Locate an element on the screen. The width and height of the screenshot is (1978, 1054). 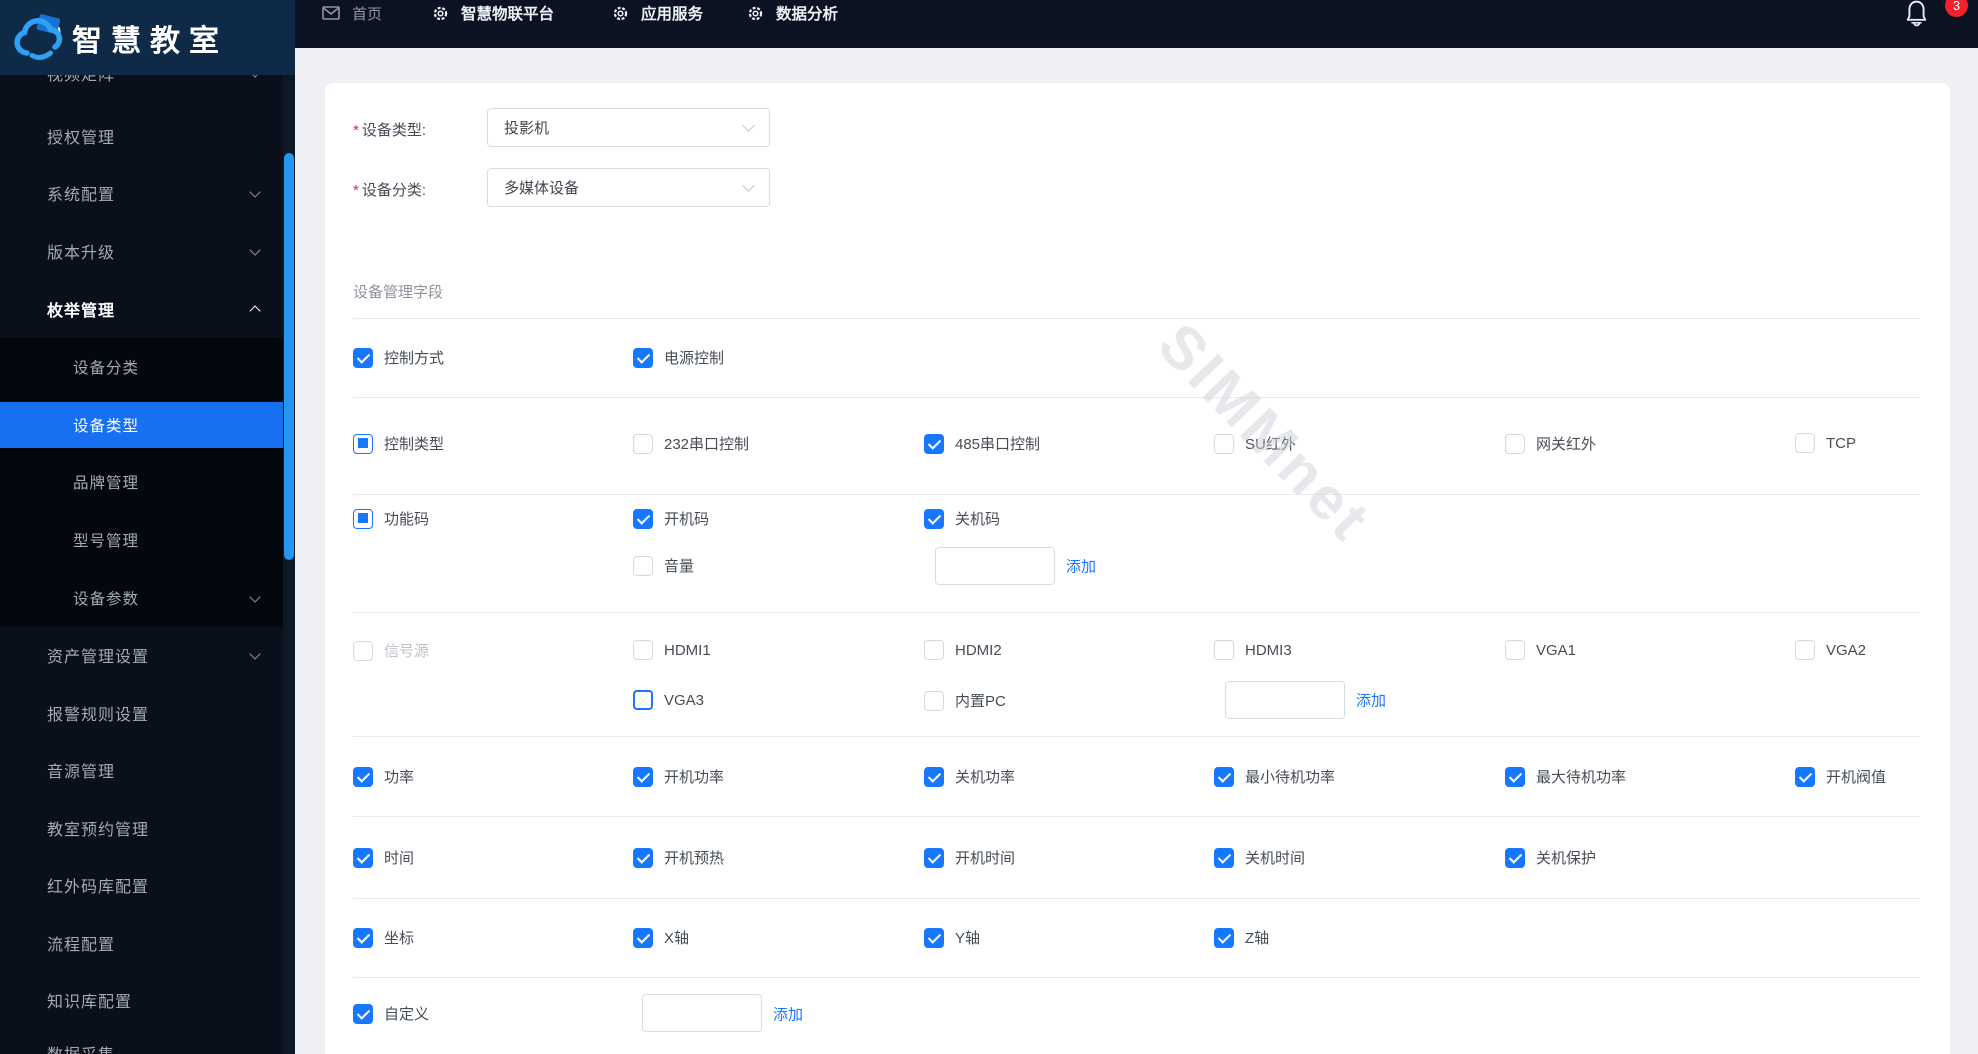
checkbox-cell: 关机保护 is located at coordinates (1550, 857).